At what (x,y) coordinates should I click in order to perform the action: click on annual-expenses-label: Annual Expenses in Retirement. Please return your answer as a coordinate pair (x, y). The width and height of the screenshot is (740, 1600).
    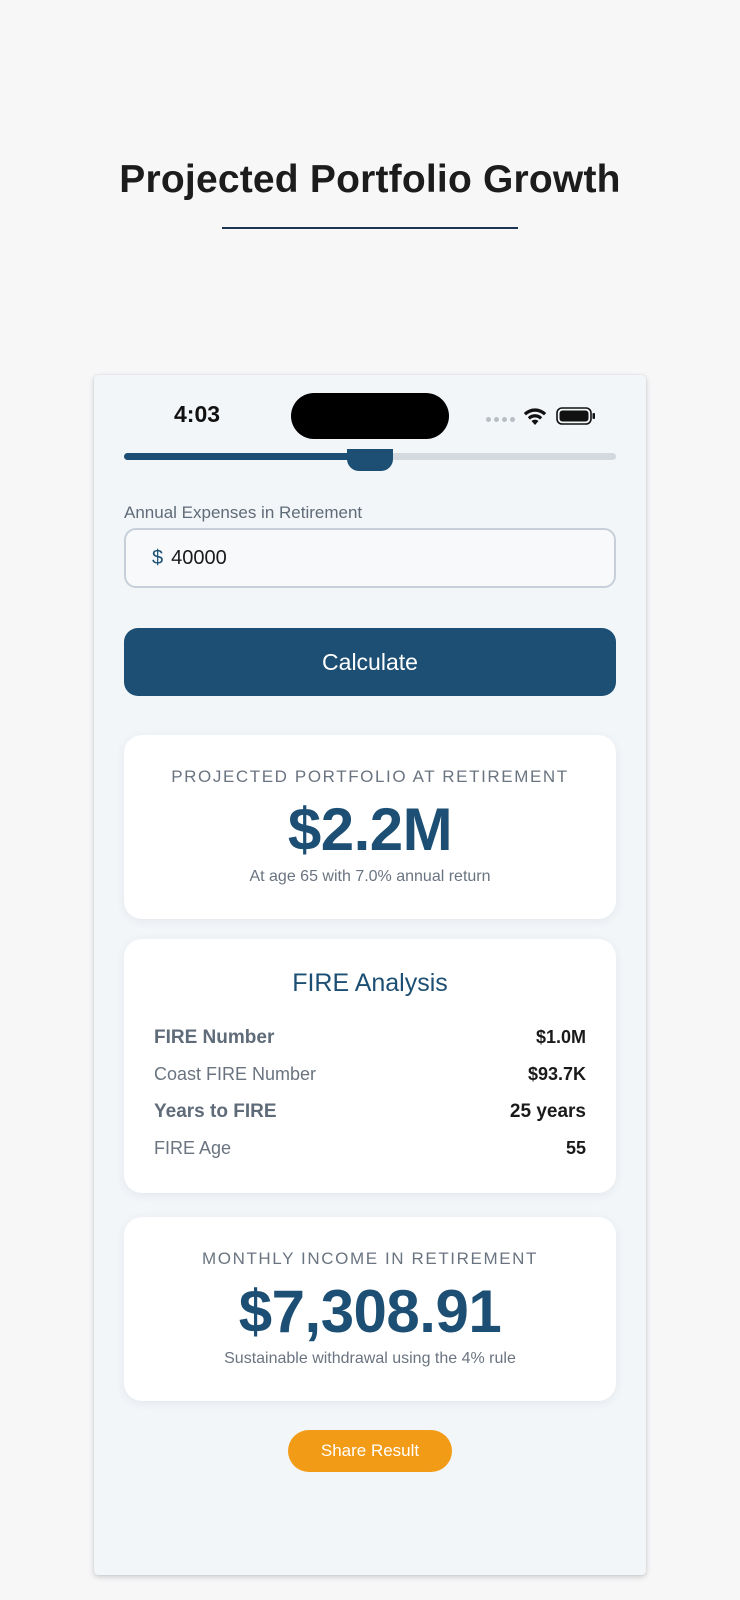
    Looking at the image, I should click on (243, 512).